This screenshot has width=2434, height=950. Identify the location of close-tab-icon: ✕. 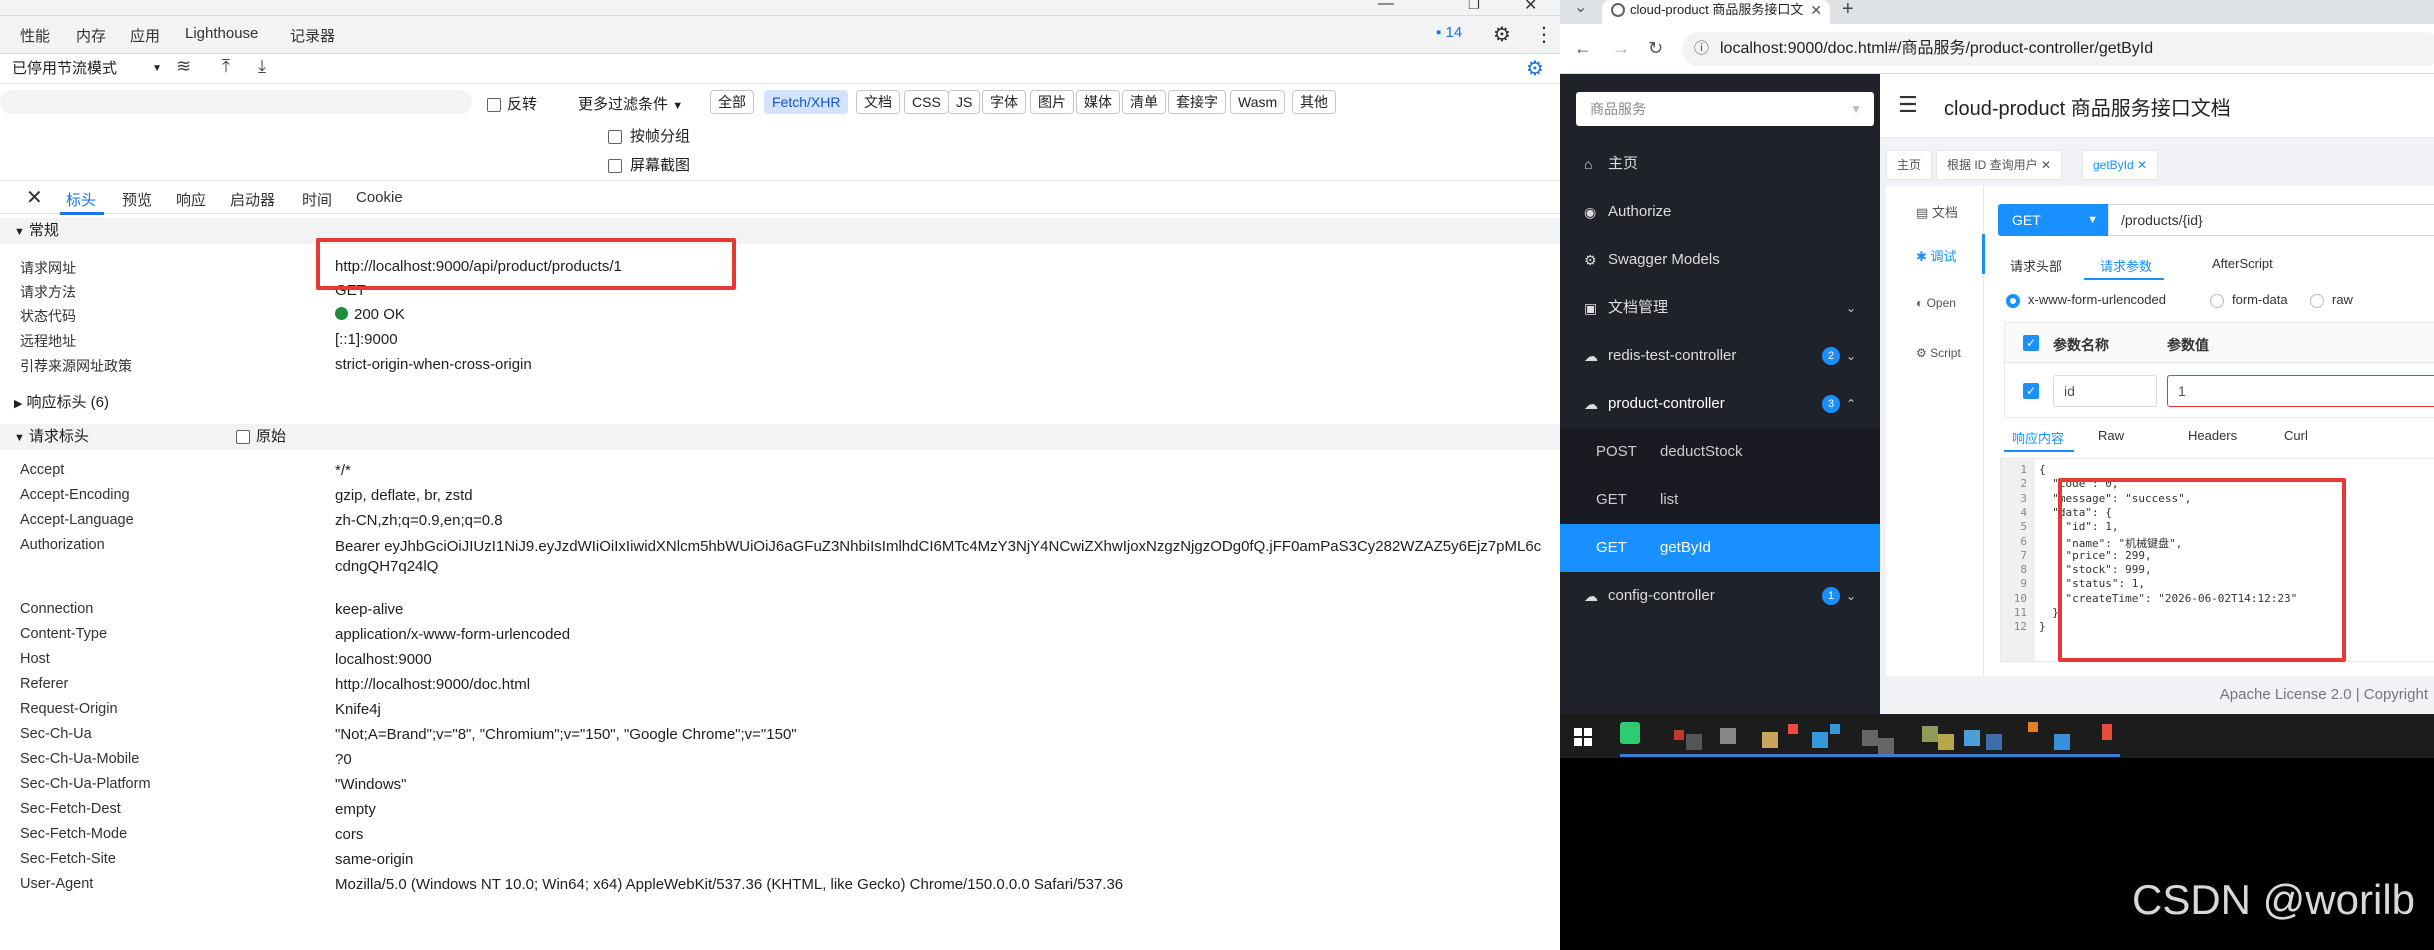
(1816, 10).